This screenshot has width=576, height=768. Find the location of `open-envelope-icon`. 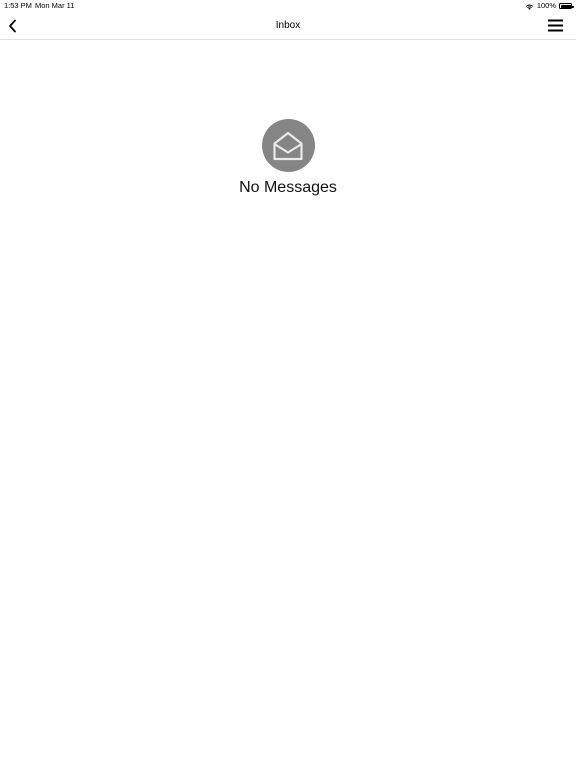

open-envelope-icon is located at coordinates (288, 145).